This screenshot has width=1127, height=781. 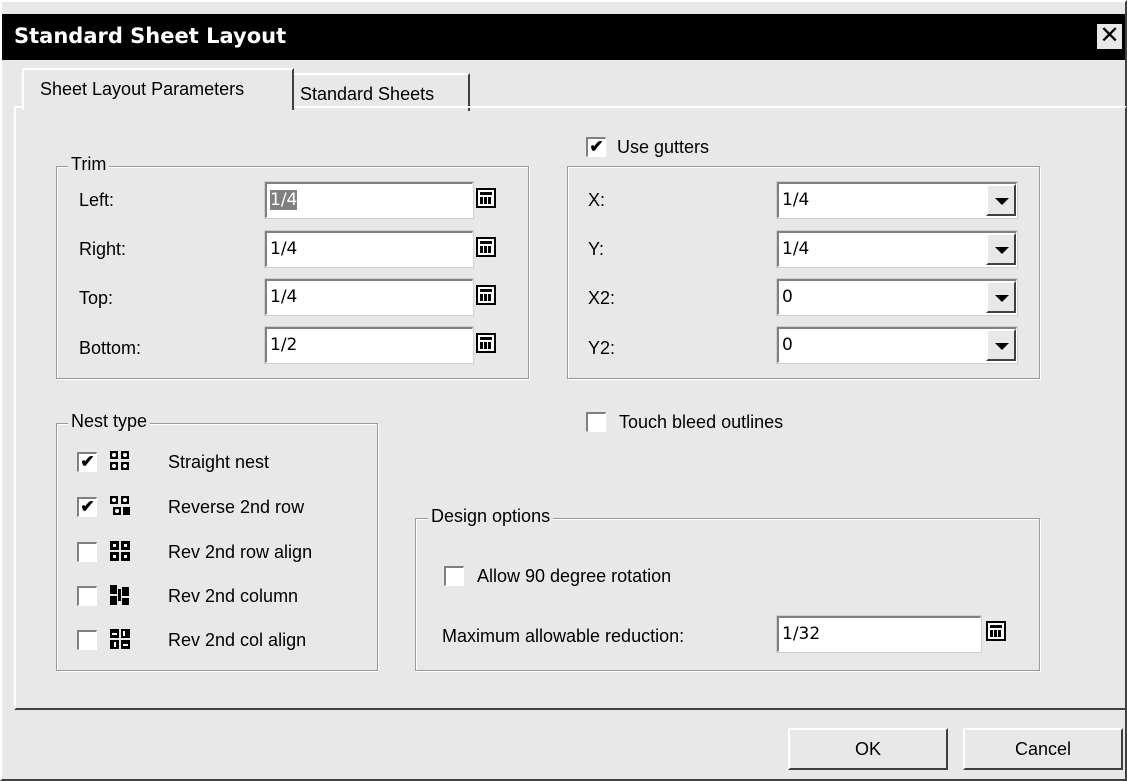 What do you see at coordinates (454, 576) in the screenshot?
I see `rotation-checkbox` at bounding box center [454, 576].